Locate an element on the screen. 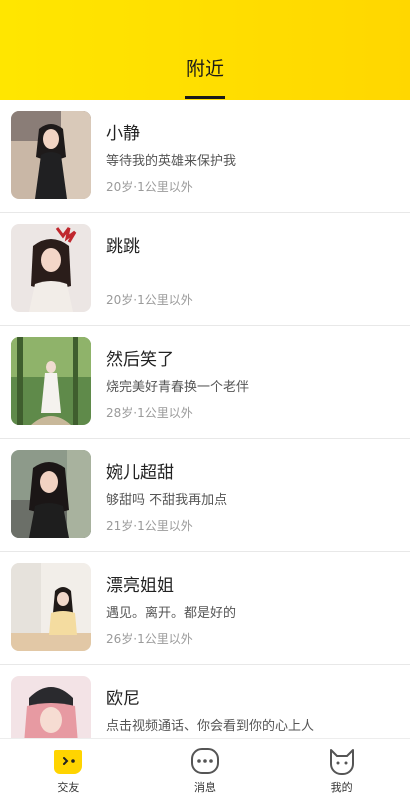 The height and width of the screenshot is (800, 410). tab-friends: 交友 is located at coordinates (68, 769).